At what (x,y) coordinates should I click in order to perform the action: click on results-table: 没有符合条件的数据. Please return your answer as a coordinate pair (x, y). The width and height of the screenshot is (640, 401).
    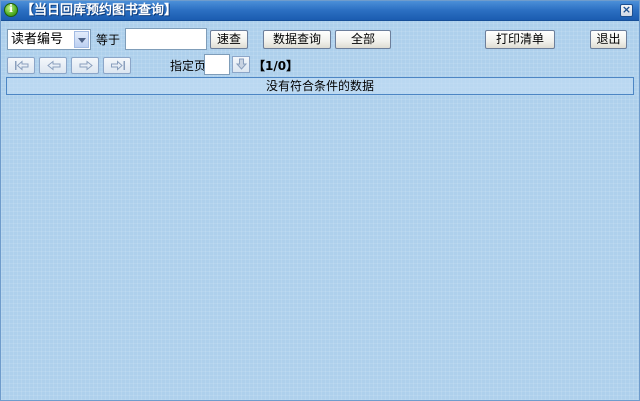
    Looking at the image, I should click on (320, 86).